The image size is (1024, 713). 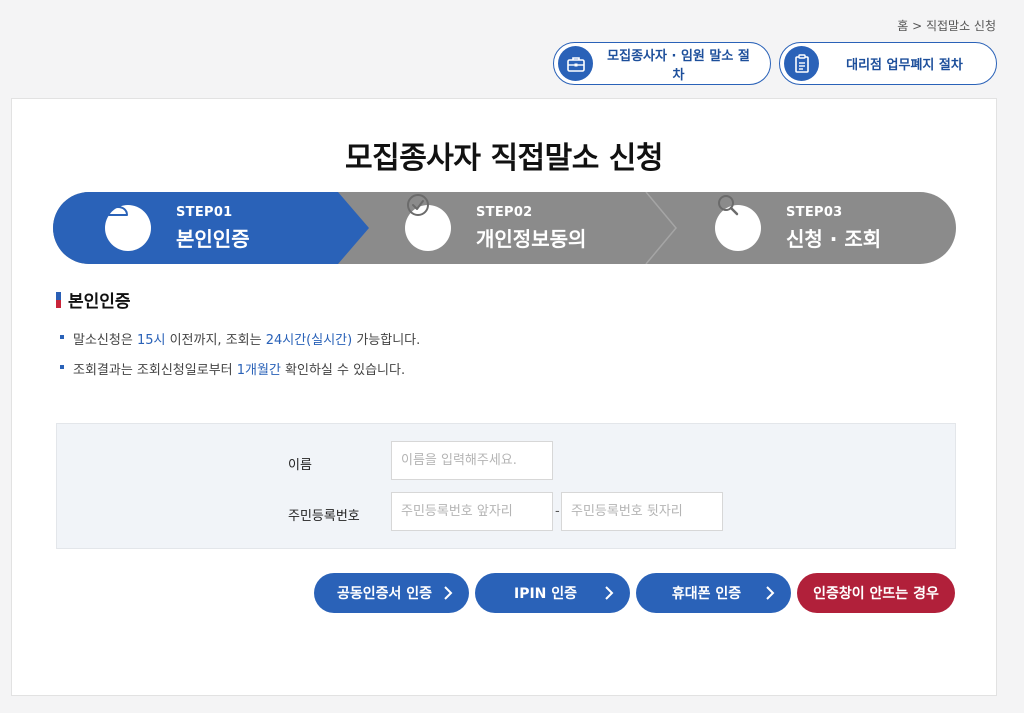 I want to click on step-1-label: 본인인증, so click(x=213, y=238).